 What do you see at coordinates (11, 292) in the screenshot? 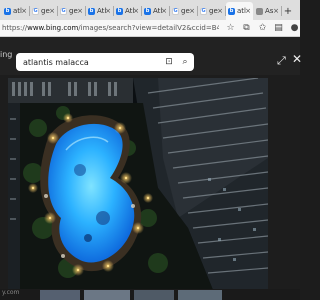
I see `source-domain-text: y.com` at bounding box center [11, 292].